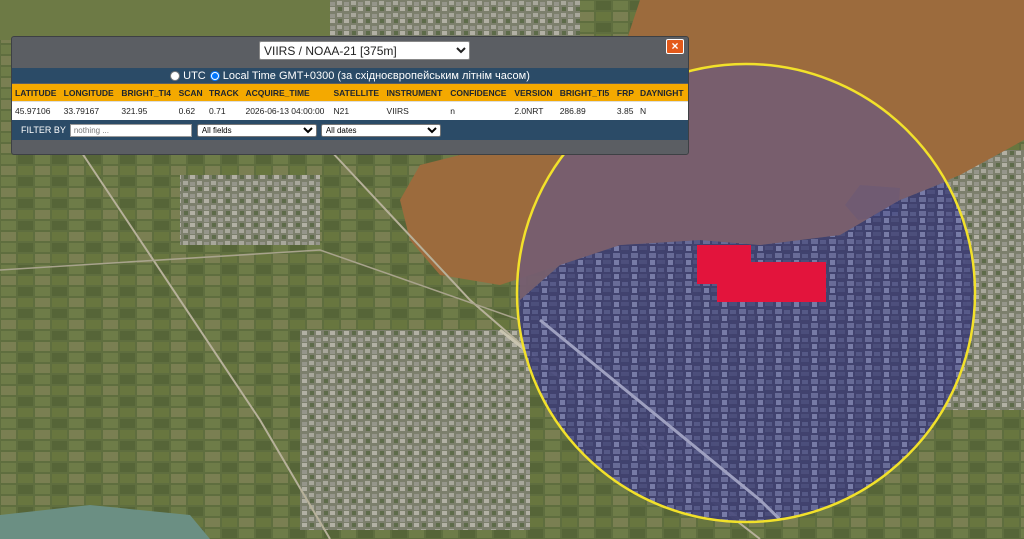 This screenshot has width=1024, height=539. What do you see at coordinates (191, 110) in the screenshot?
I see `table-cell: 0.62` at bounding box center [191, 110].